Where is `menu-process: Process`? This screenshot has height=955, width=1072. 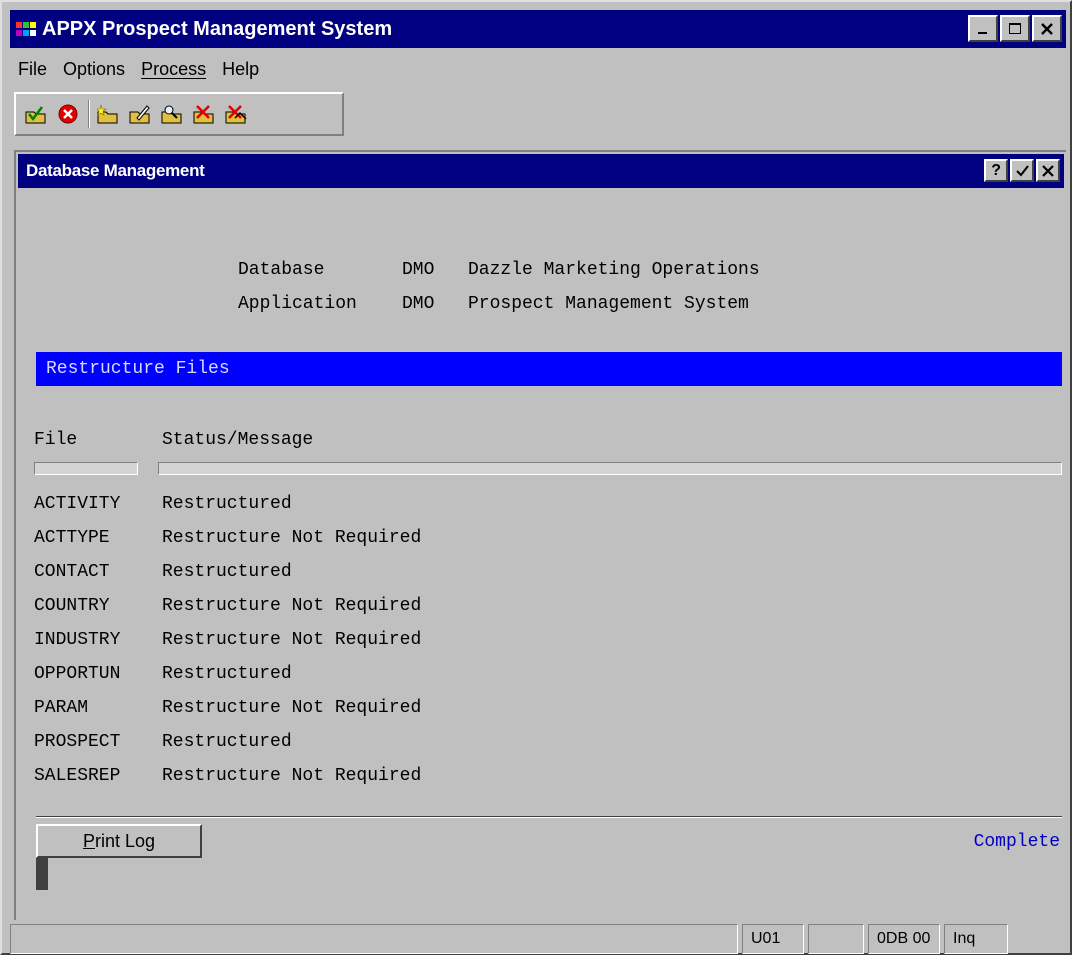 menu-process: Process is located at coordinates (173, 69).